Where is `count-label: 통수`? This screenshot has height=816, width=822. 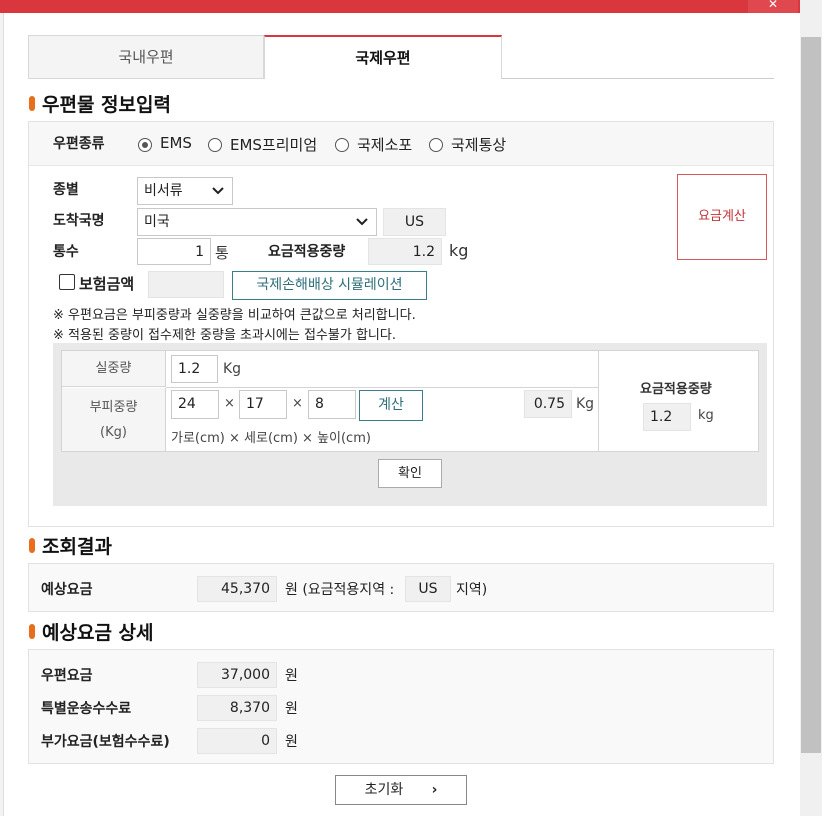 count-label: 통수 is located at coordinates (66, 252).